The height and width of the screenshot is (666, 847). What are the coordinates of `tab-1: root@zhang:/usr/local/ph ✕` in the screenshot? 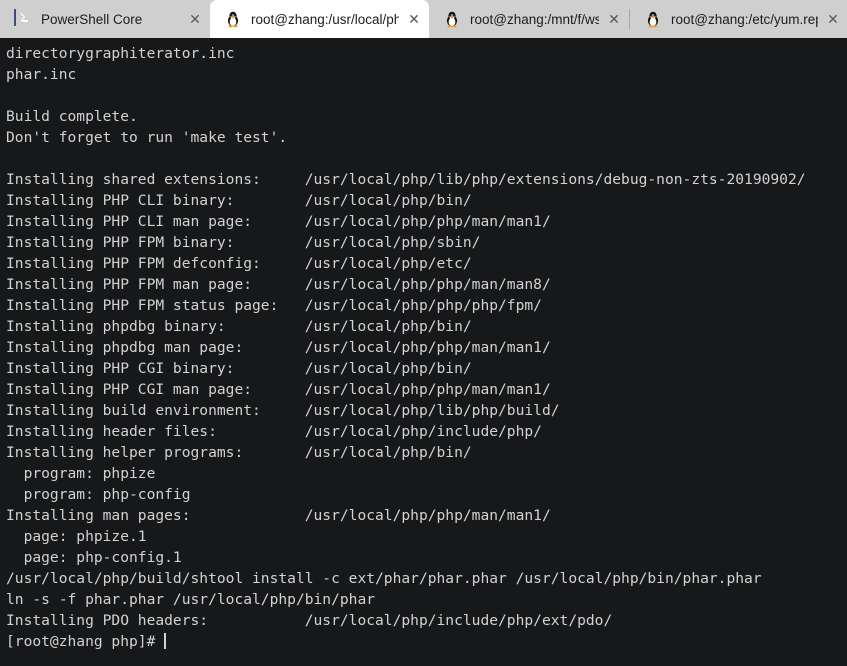 It's located at (319, 19).